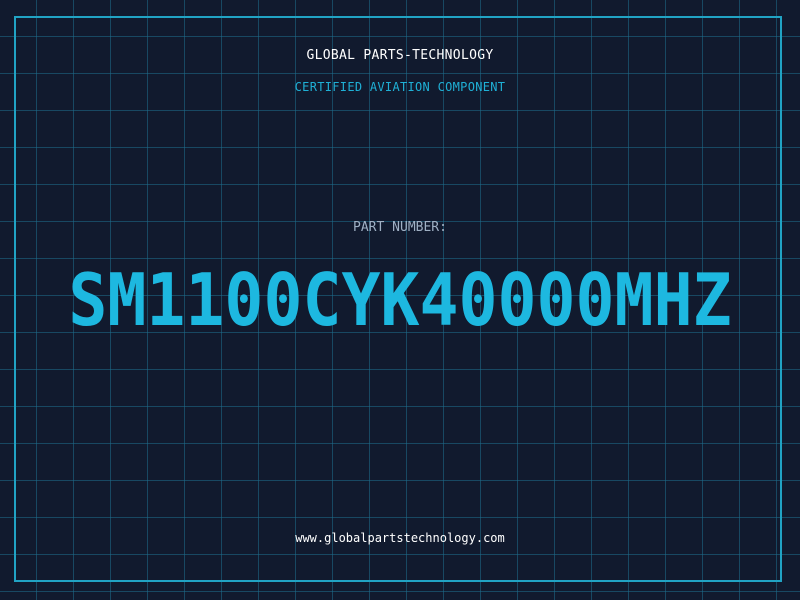  What do you see at coordinates (400, 300) in the screenshot?
I see `part-number-value: SM1100CYK40000MHZ` at bounding box center [400, 300].